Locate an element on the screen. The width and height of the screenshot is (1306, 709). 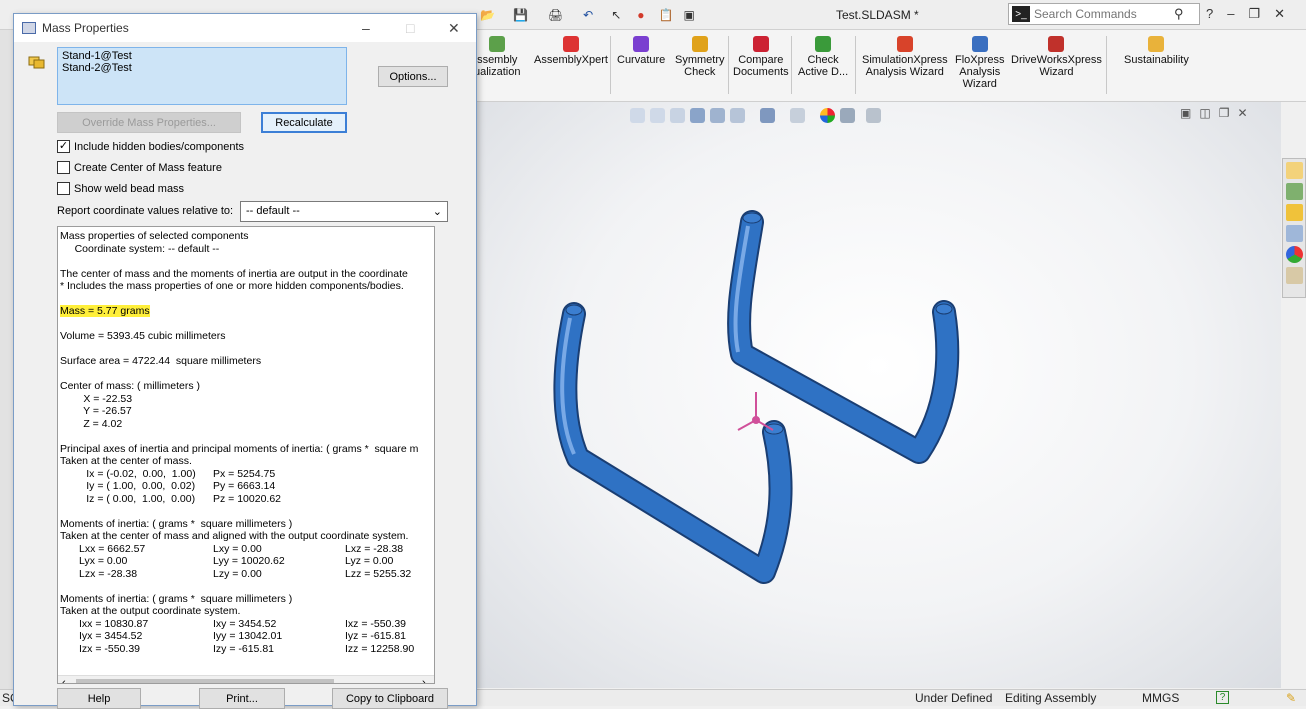
appearance-icon is located at coordinates (827, 115).